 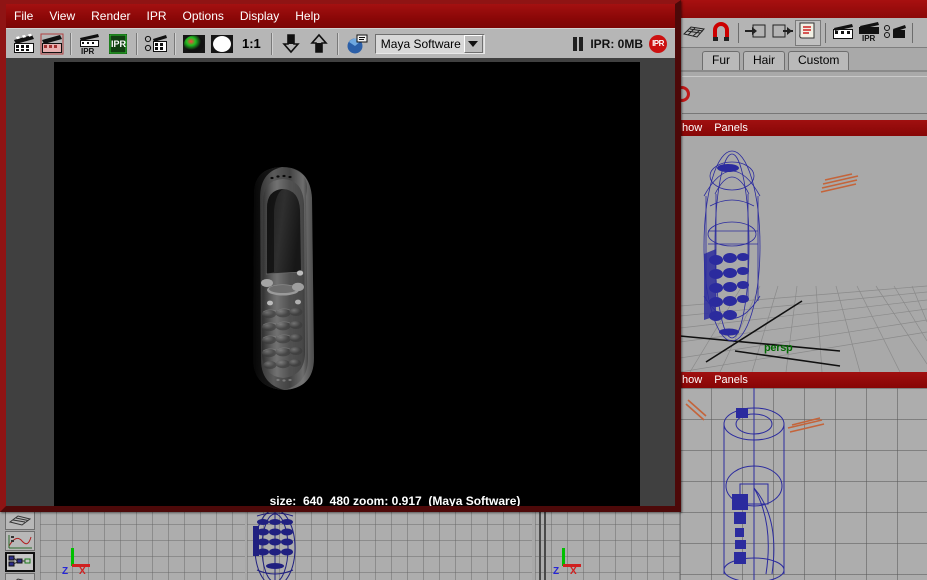 What do you see at coordinates (778, 348) in the screenshot?
I see `persp-view-label: persp` at bounding box center [778, 348].